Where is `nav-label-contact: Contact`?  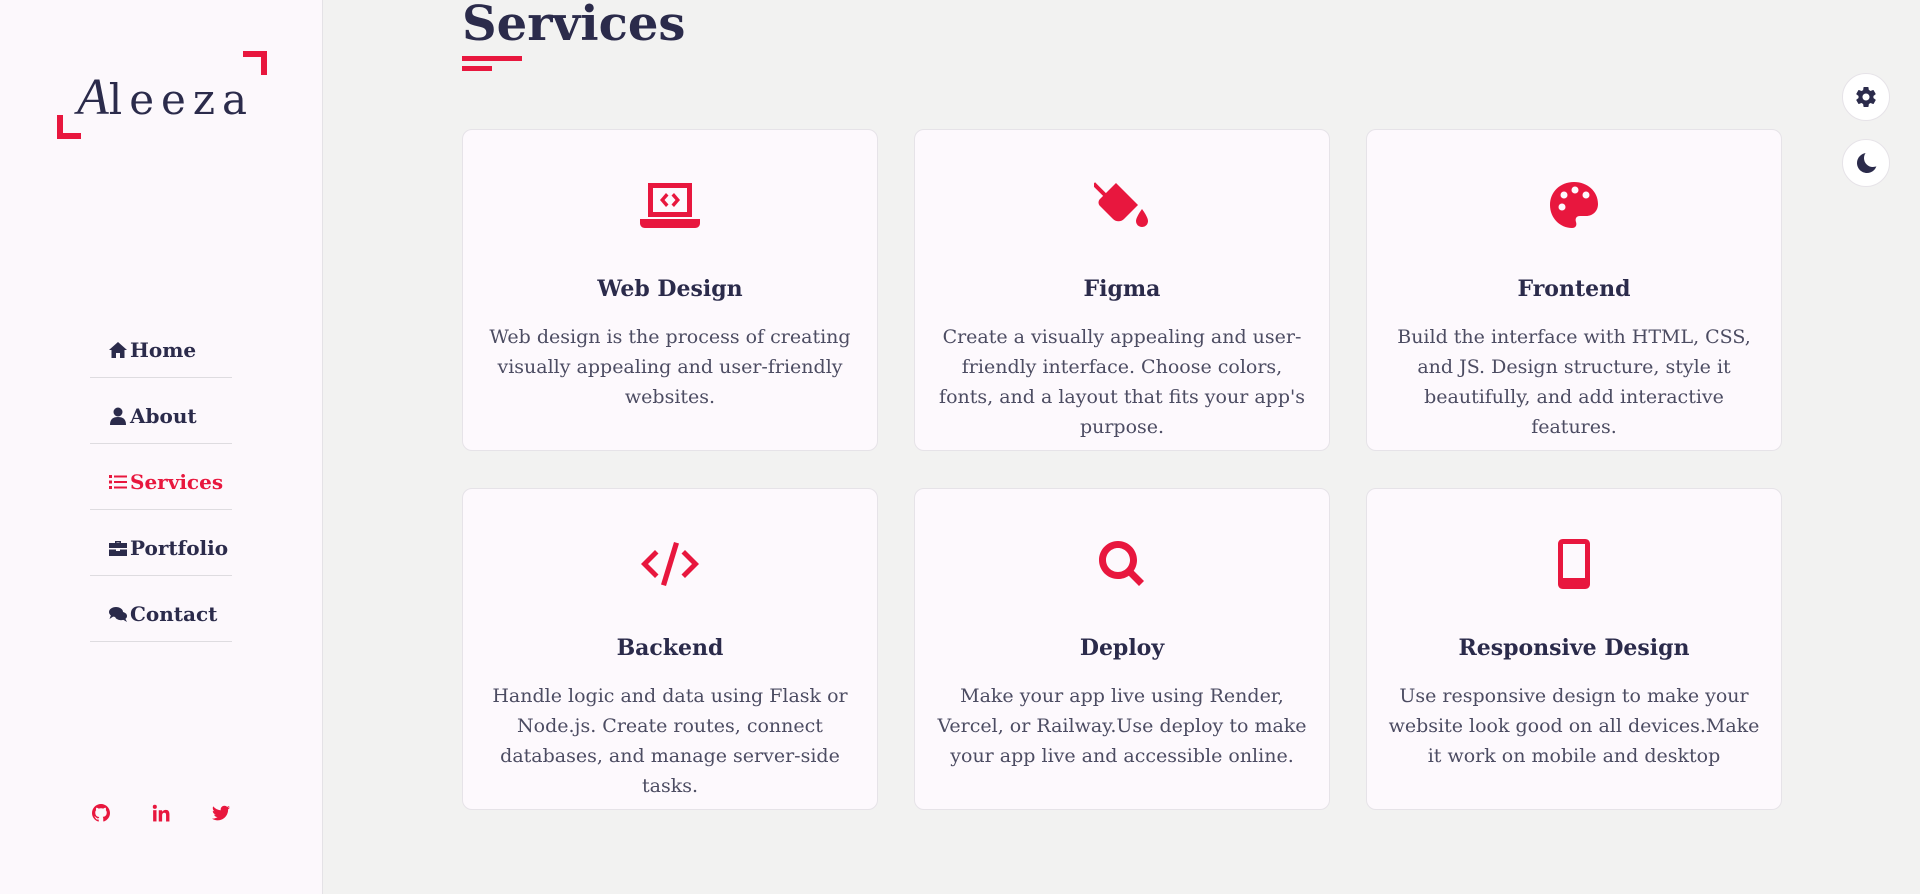
nav-label-contact: Contact is located at coordinates (174, 613).